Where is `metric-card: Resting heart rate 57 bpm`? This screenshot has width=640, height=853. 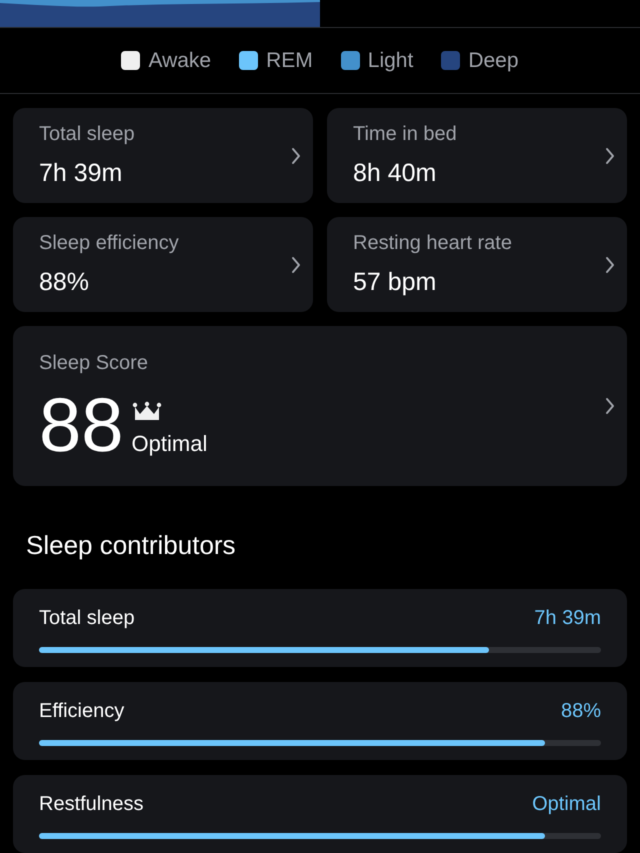 metric-card: Resting heart rate 57 bpm is located at coordinates (477, 264).